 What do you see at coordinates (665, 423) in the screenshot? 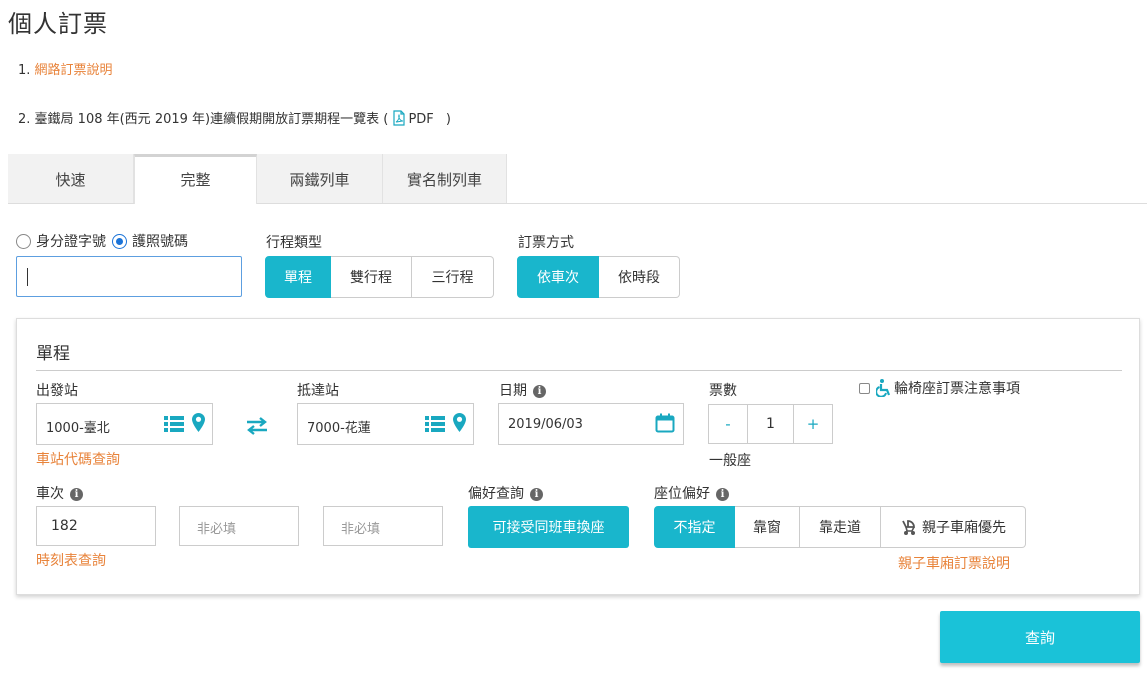
I see `calendar-icon` at bounding box center [665, 423].